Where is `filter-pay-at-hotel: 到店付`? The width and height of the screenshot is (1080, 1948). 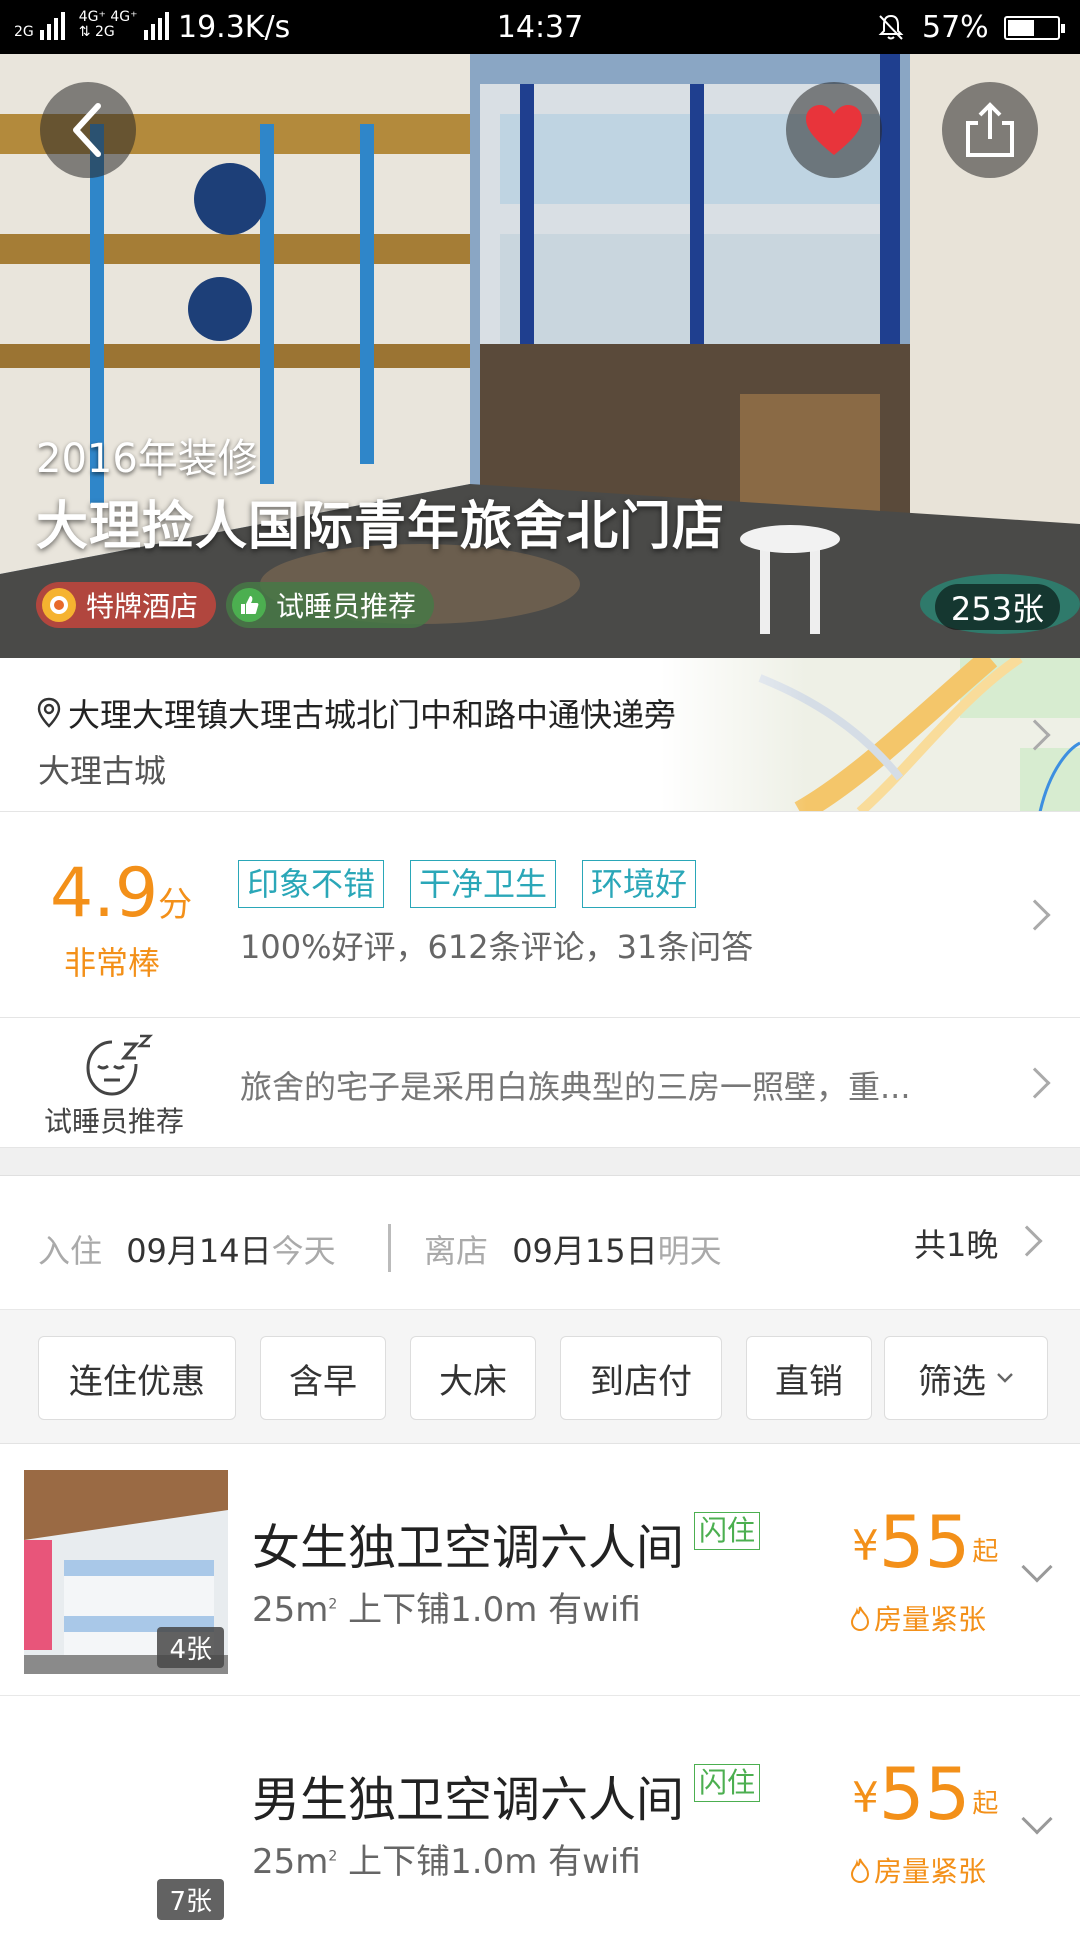 filter-pay-at-hotel: 到店付 is located at coordinates (641, 1378).